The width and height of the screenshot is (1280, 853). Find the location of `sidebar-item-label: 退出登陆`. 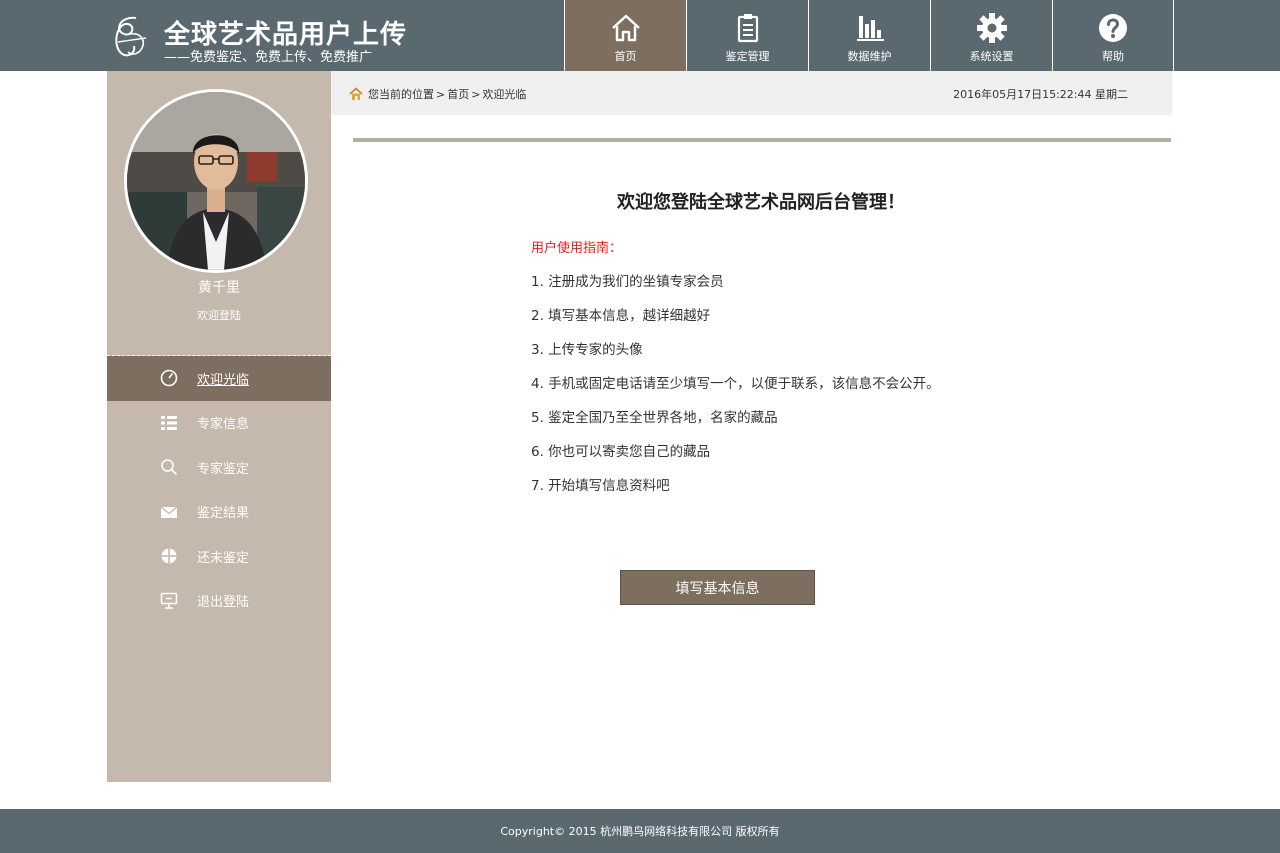

sidebar-item-label: 退出登陆 is located at coordinates (223, 603).